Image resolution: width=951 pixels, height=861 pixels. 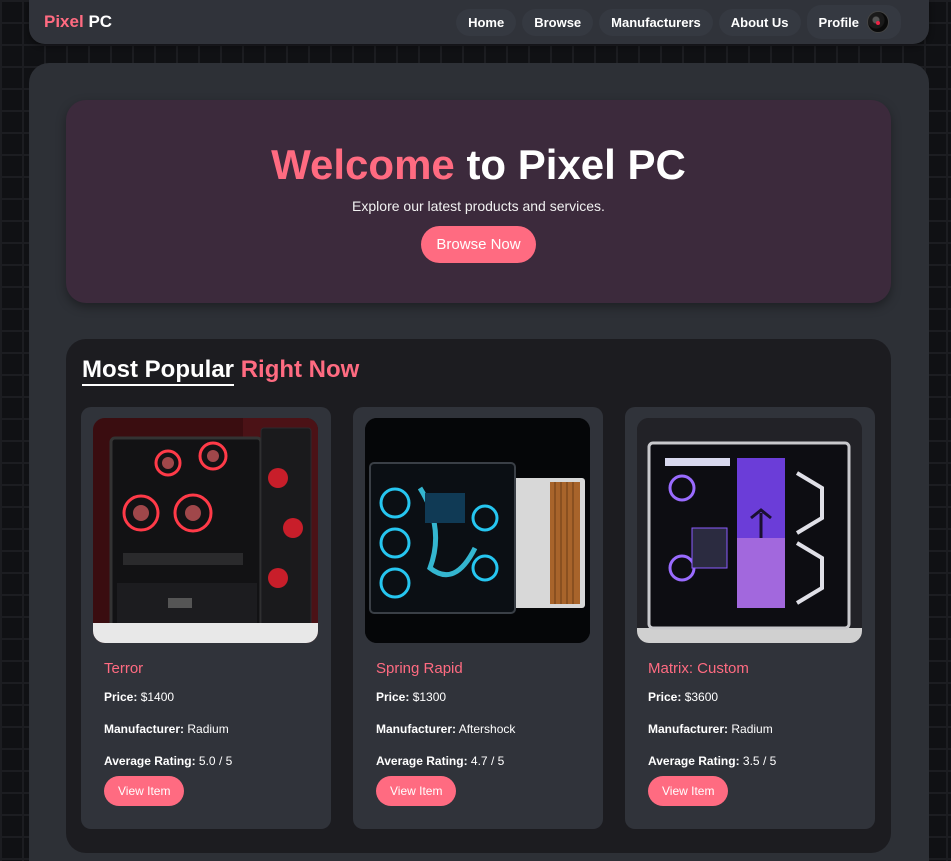 I want to click on product-price: Price: $3600, so click(x=683, y=697).